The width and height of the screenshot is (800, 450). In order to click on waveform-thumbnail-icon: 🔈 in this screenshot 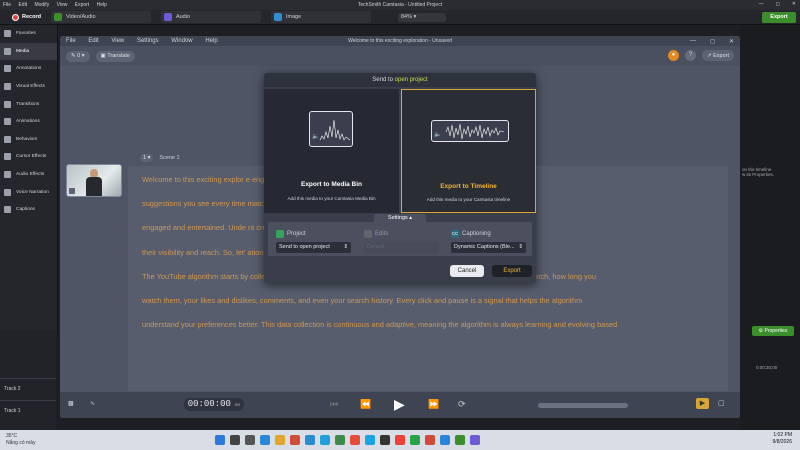, I will do `click(331, 129)`.